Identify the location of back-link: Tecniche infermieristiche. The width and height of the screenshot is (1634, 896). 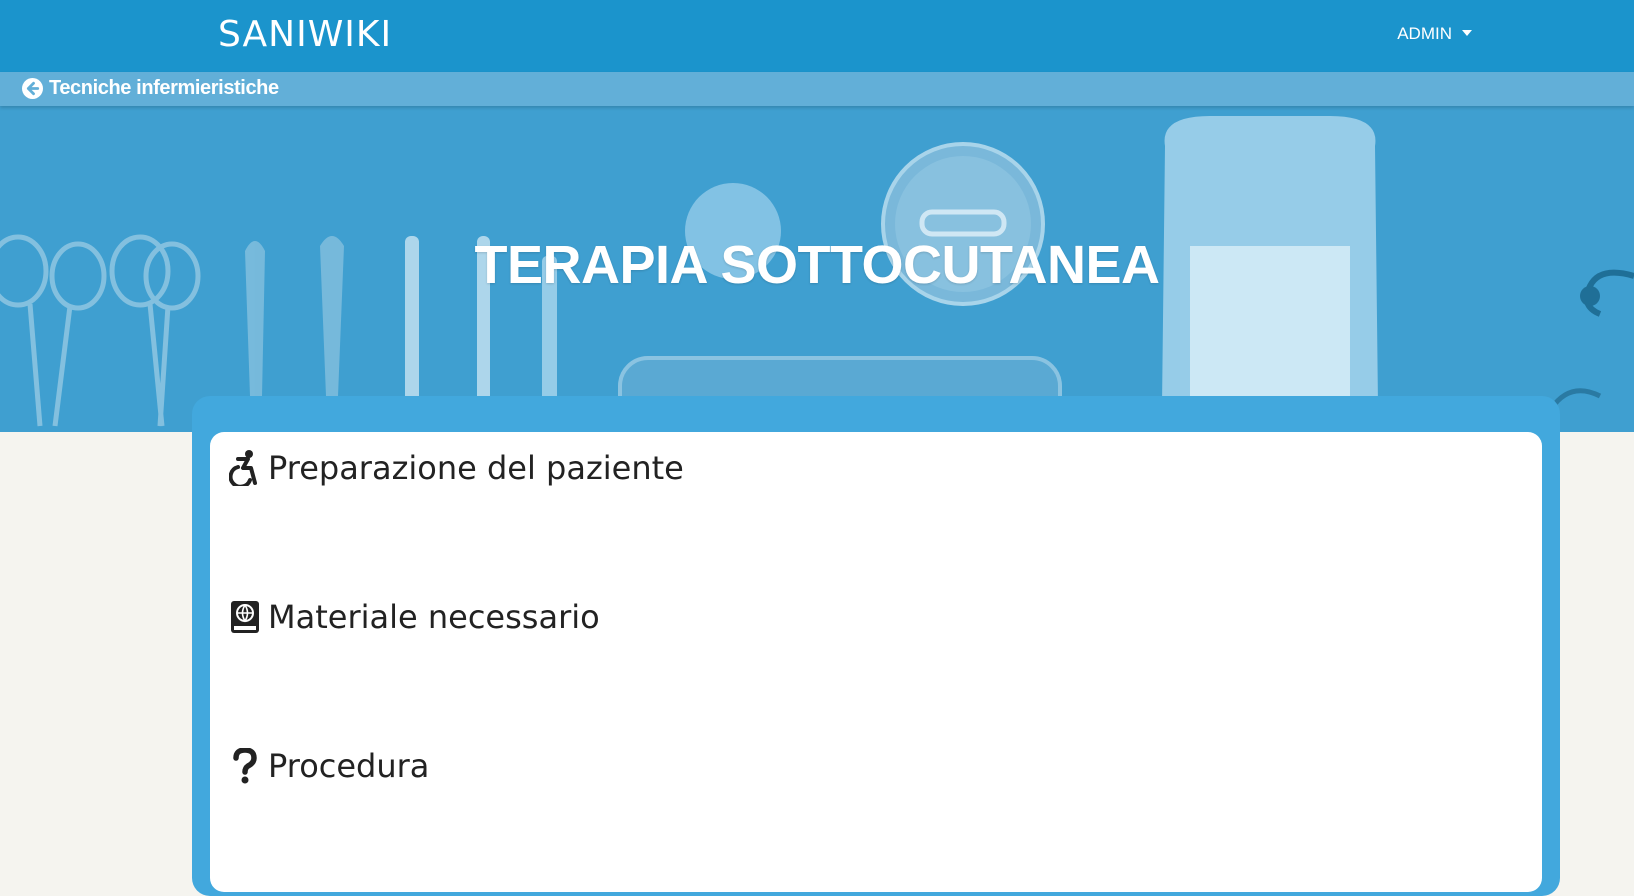
(150, 88).